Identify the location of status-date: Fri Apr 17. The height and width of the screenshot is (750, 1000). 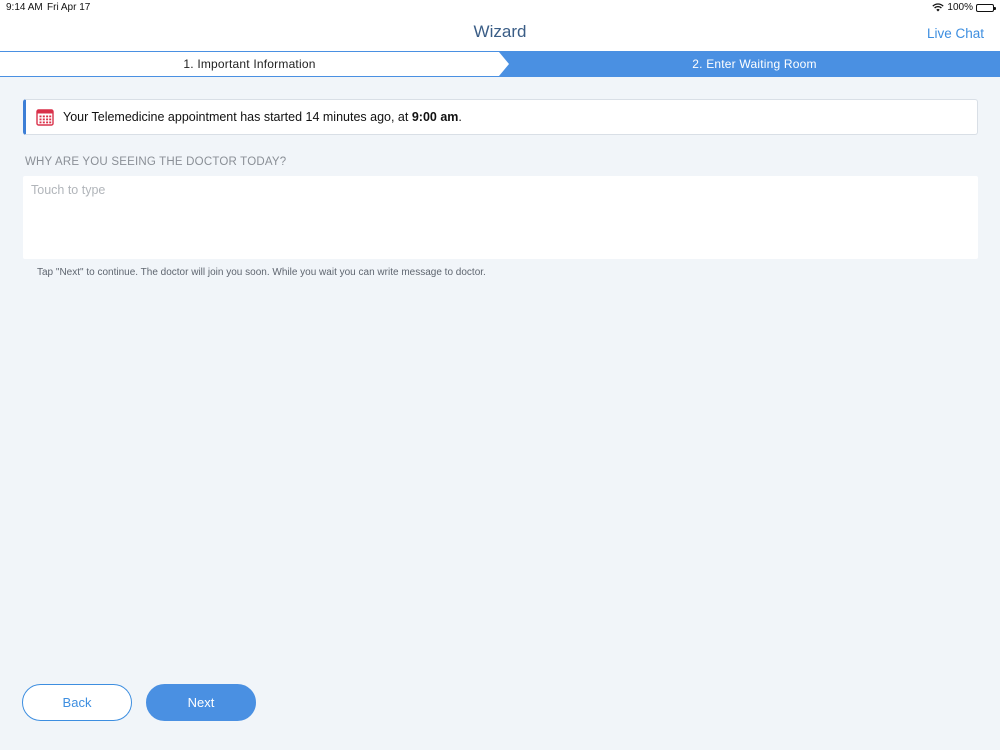
(69, 7).